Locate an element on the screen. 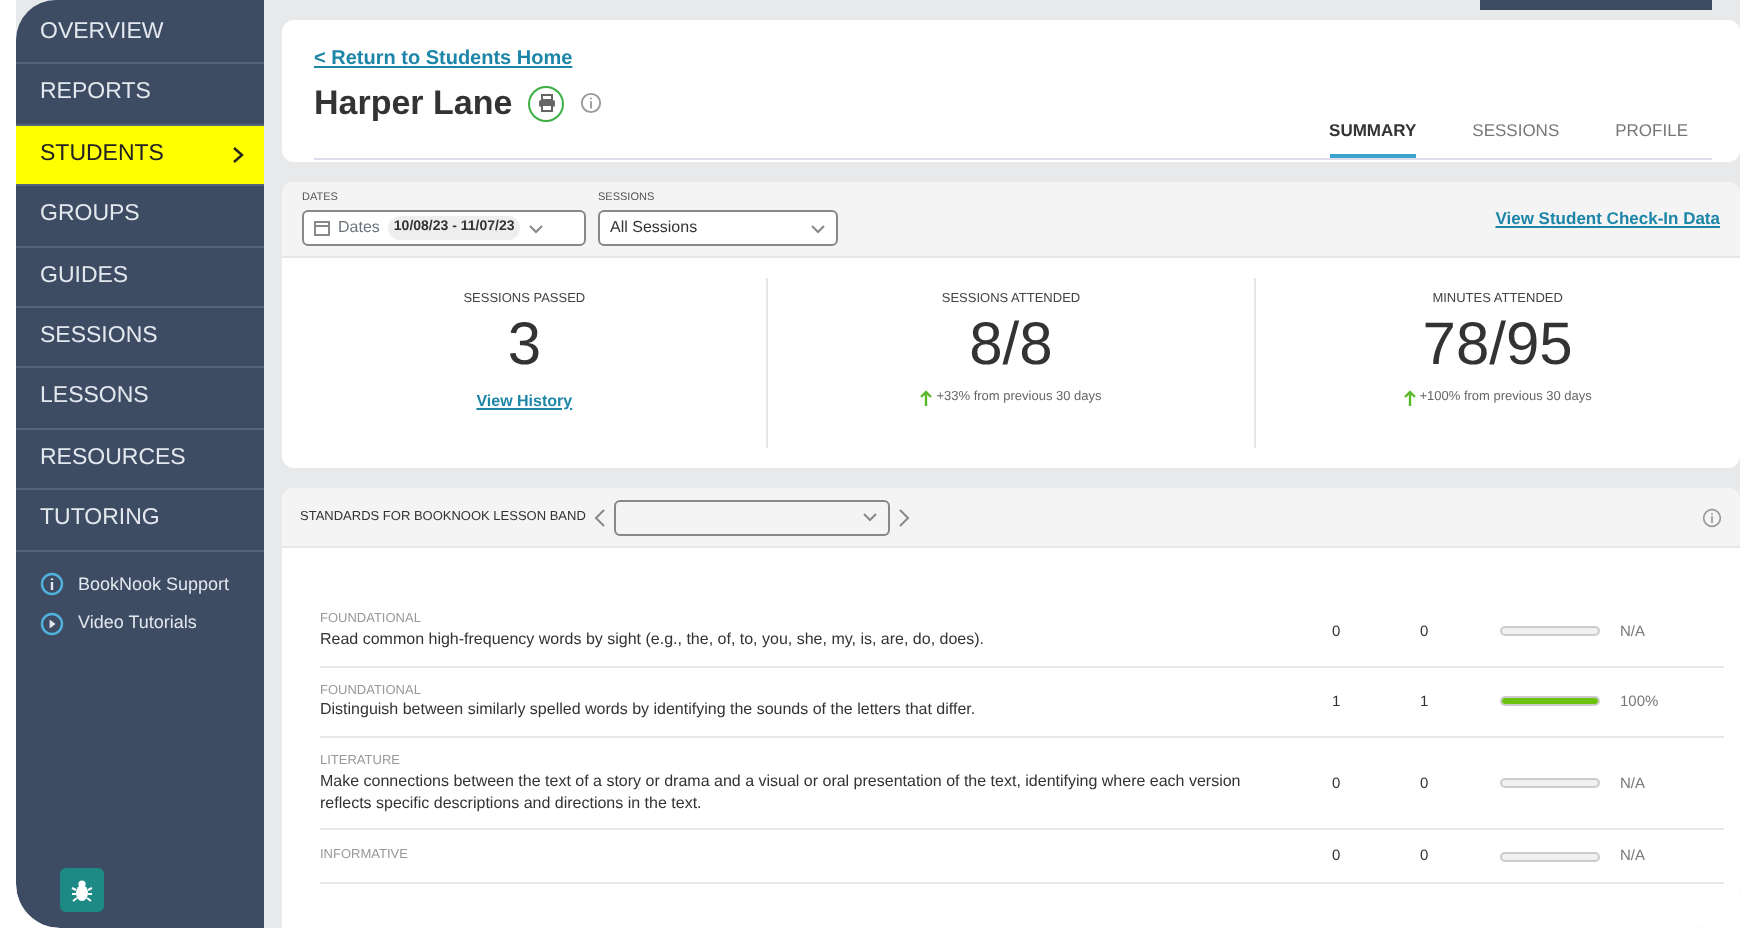  check-in-data-link: View Student Check-In Data is located at coordinates (1607, 219).